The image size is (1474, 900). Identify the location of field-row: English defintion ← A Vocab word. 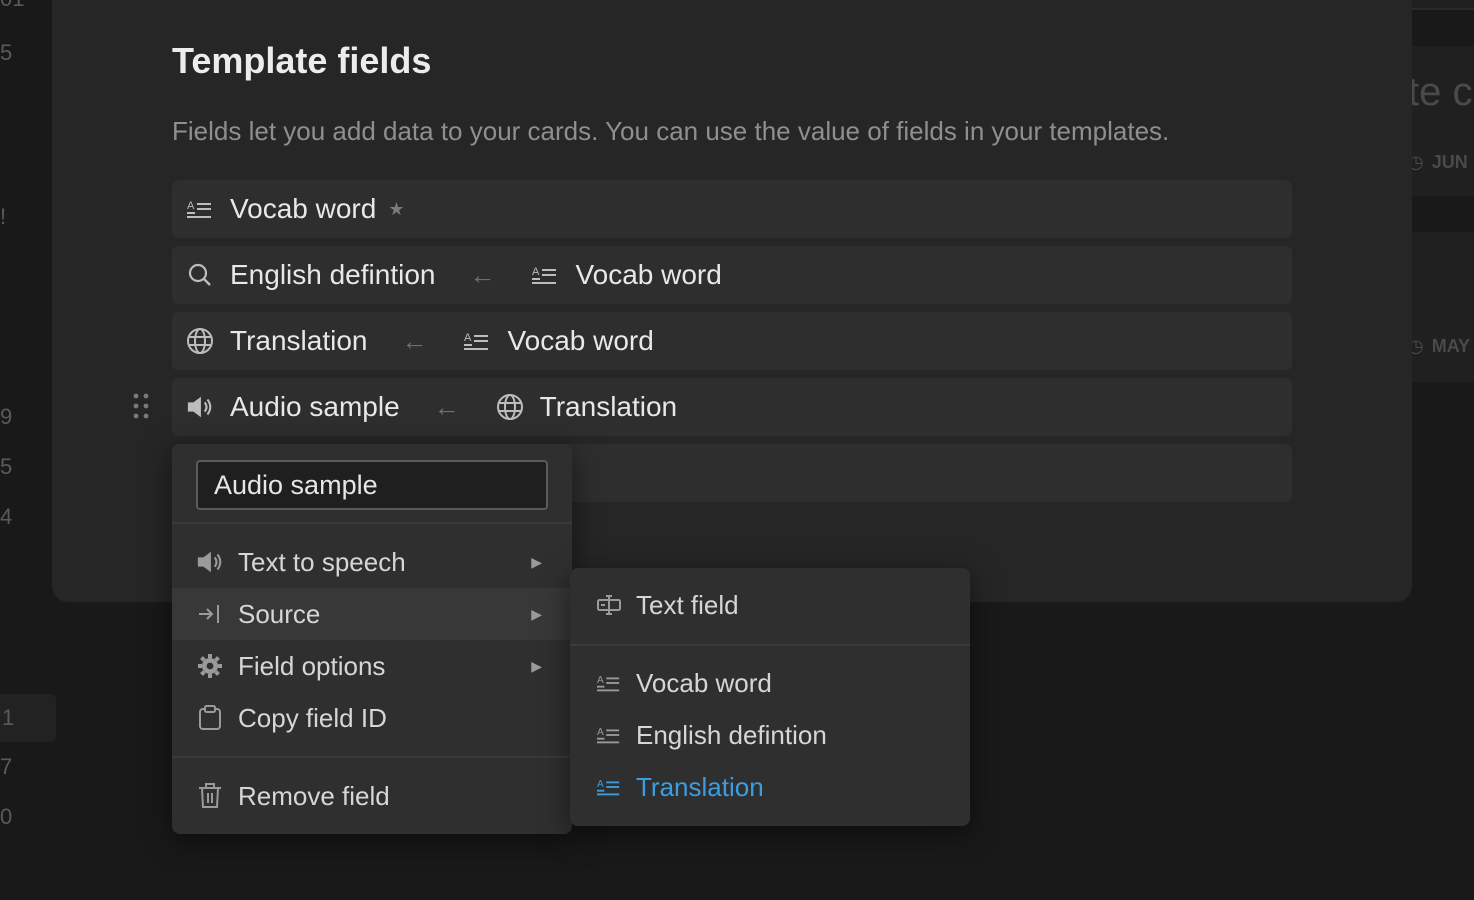
(732, 275).